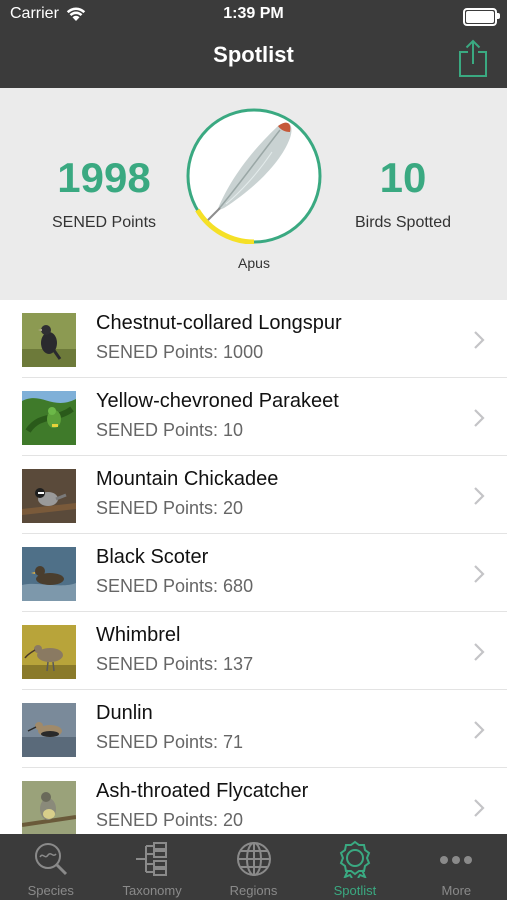 This screenshot has height=900, width=507. I want to click on bird-name: Dunlin, so click(124, 713).